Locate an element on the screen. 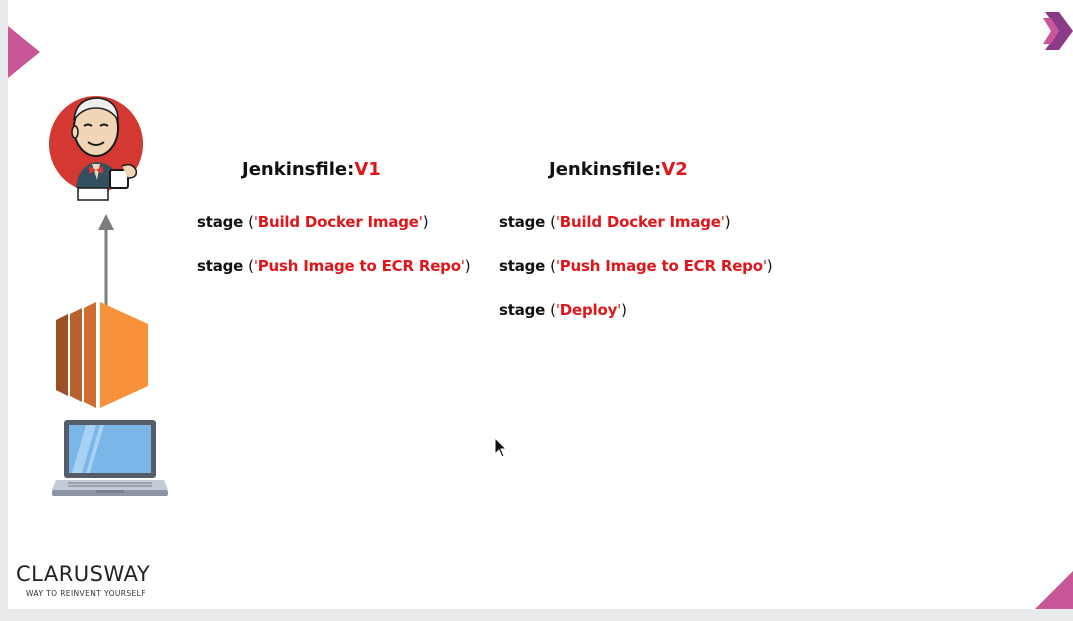 This screenshot has height=621, width=1073. v2-stage-push-image: stage ('Push Image to ECR Repo') is located at coordinates (636, 266).